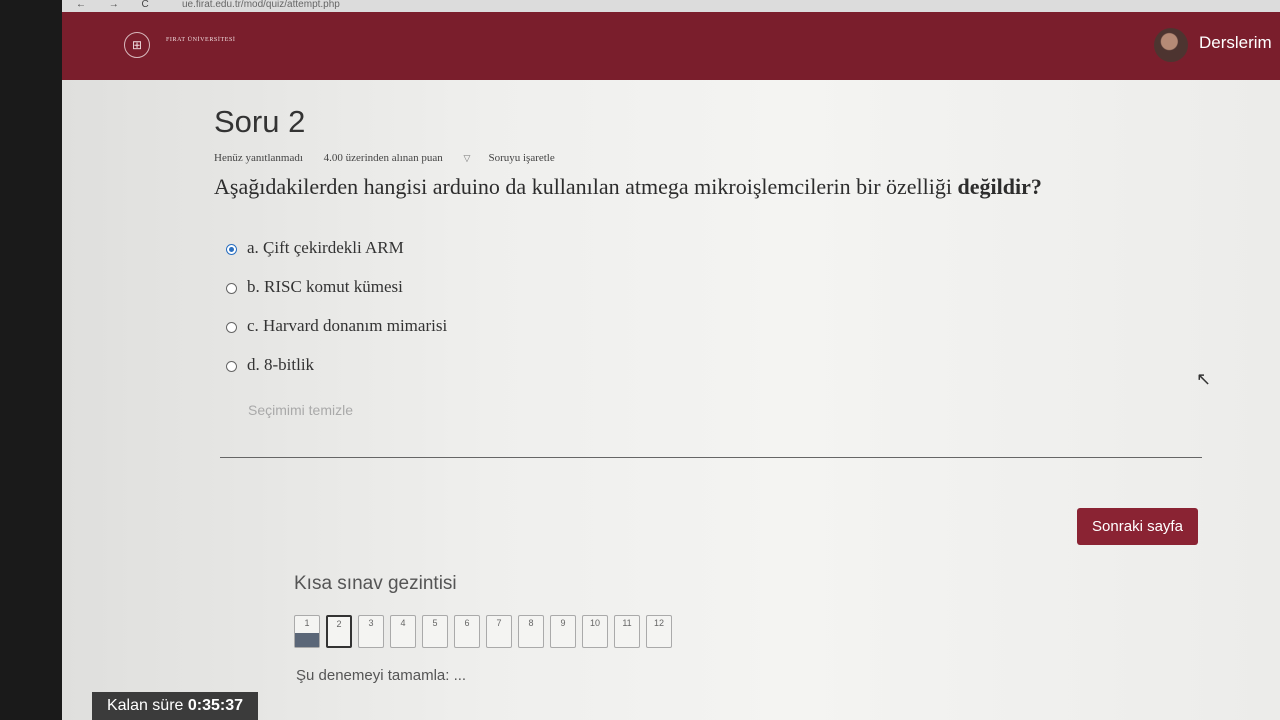  Describe the element at coordinates (627, 631) in the screenshot. I see `quiz-nav-button-11: 11` at that location.